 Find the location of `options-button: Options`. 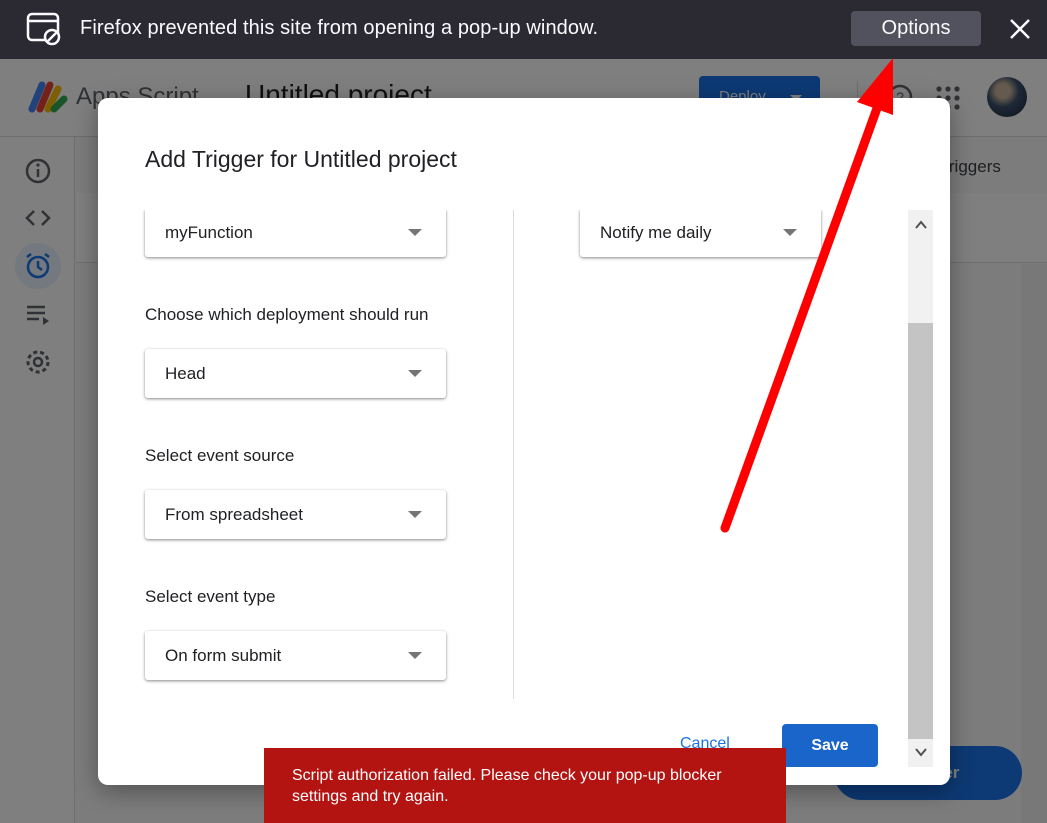

options-button: Options is located at coordinates (916, 28).